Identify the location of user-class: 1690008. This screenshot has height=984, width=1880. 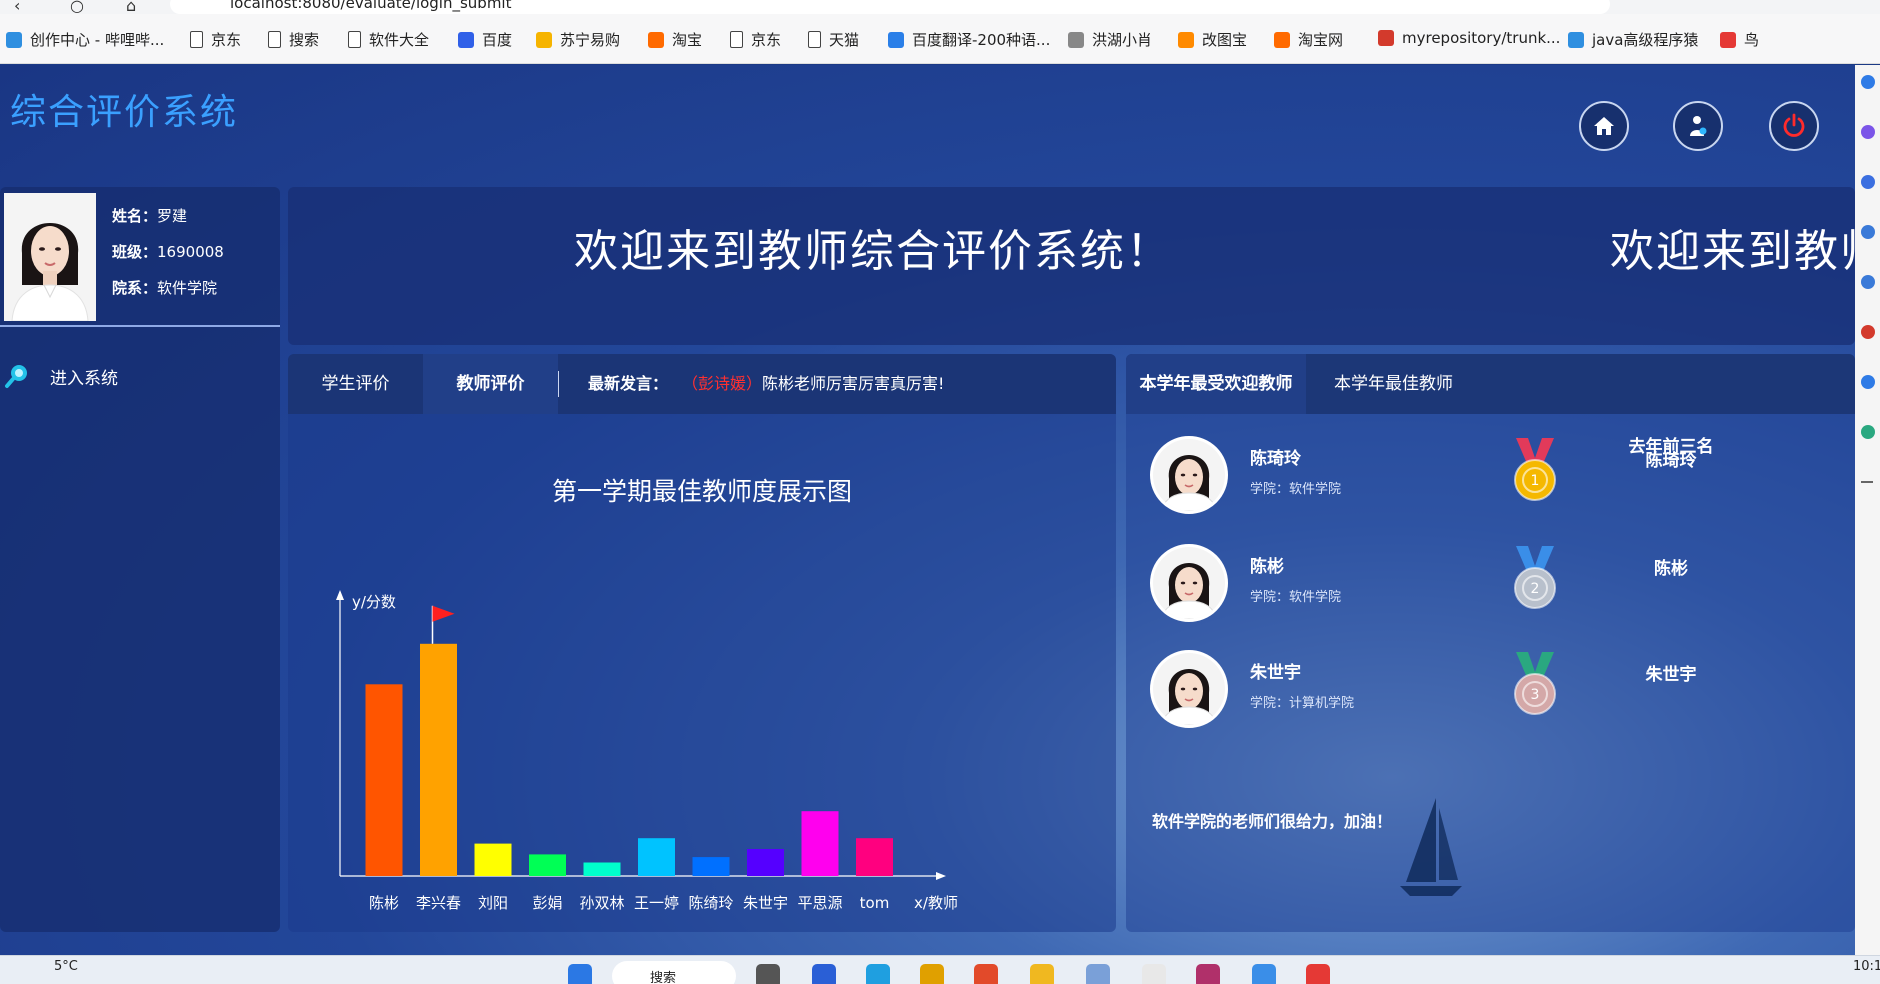
(190, 252).